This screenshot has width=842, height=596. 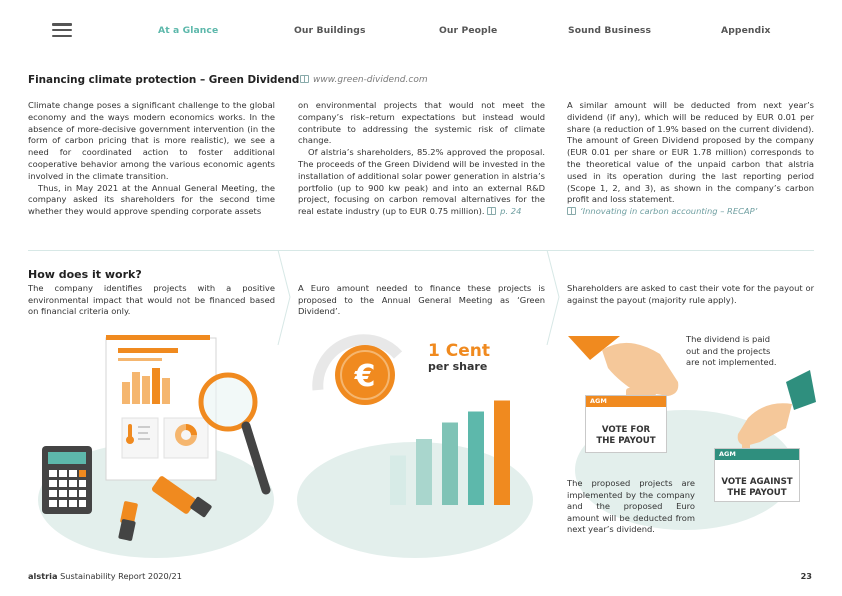 I want to click on page-reference-link: p. 24, so click(x=504, y=211).